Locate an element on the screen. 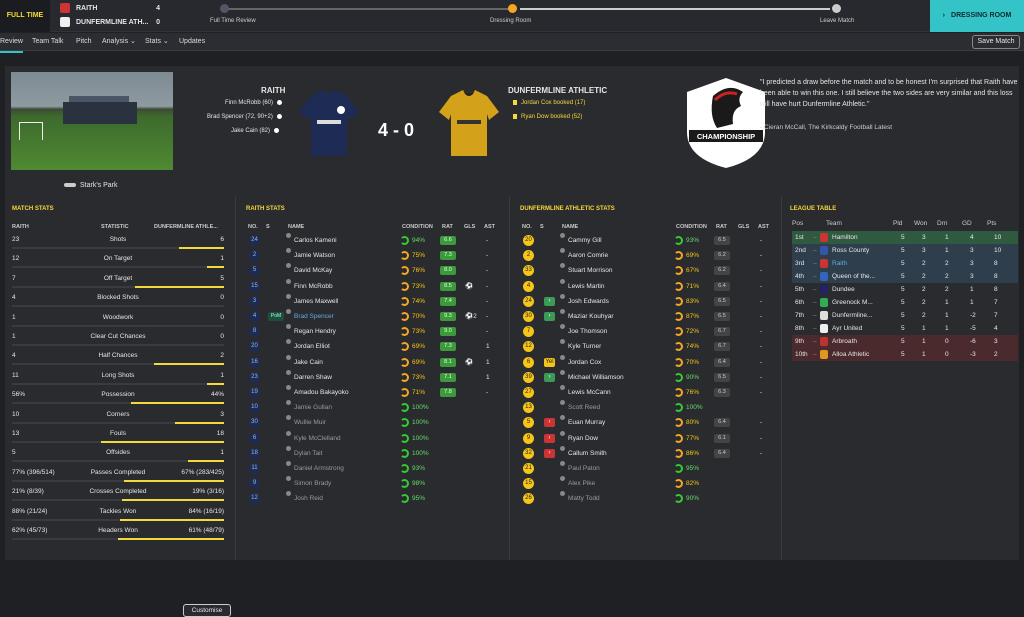 The image size is (1024, 617). condition-ring-icon is located at coordinates (678, 271).